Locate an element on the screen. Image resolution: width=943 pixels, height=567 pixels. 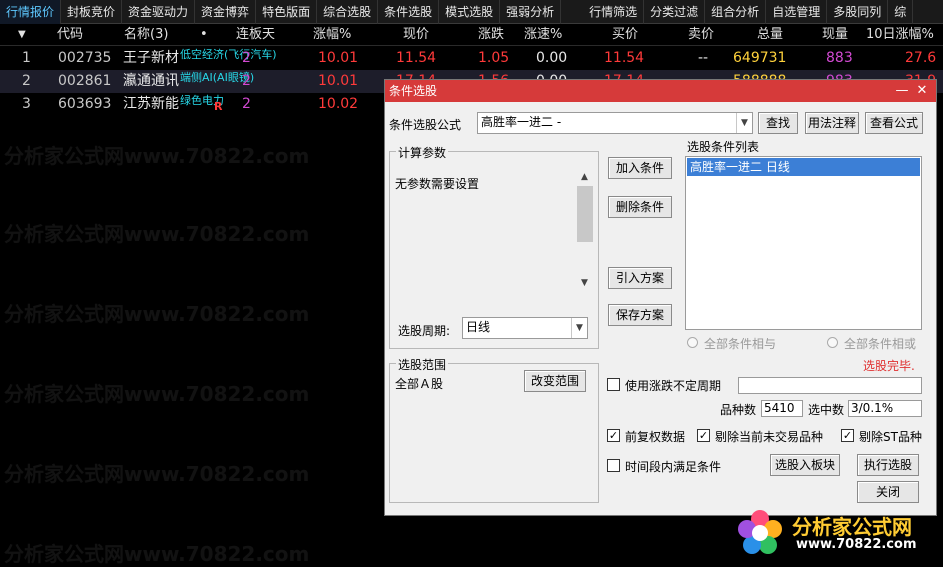
exclude-st-checkbox: ✓ is located at coordinates (847, 435).